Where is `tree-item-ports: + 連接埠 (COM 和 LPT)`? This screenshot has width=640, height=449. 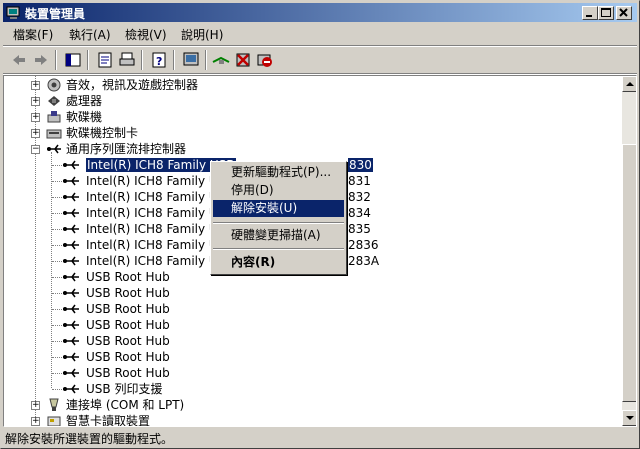
tree-item-ports: + 連接埠 (COM 和 LPT) is located at coordinates (304, 405).